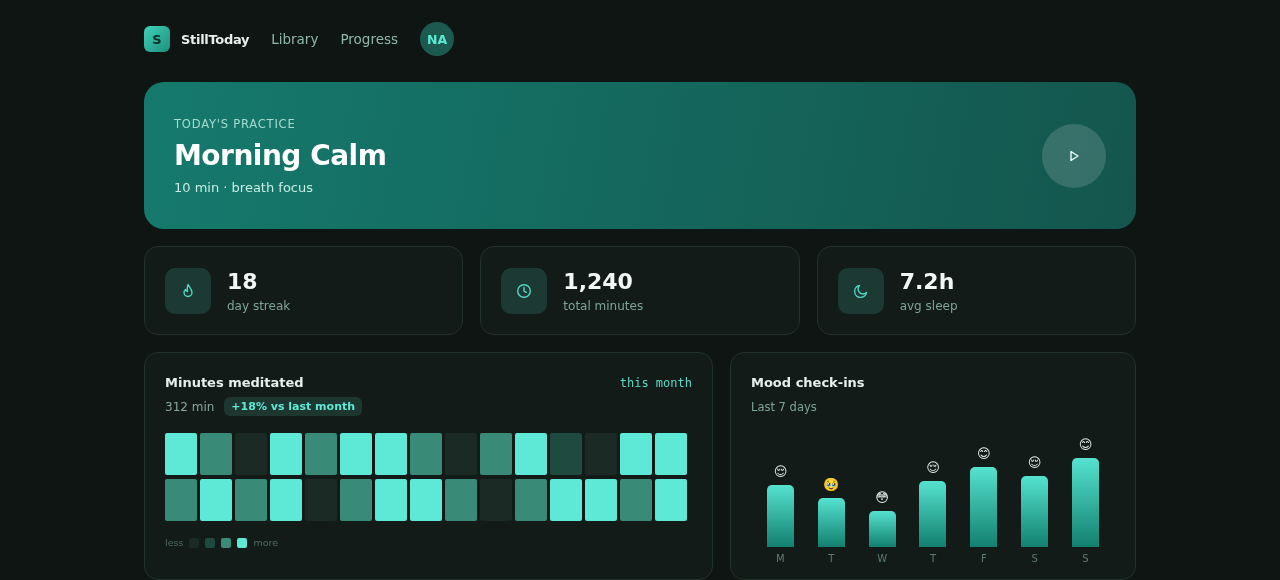  I want to click on period-link: this month, so click(655, 382).